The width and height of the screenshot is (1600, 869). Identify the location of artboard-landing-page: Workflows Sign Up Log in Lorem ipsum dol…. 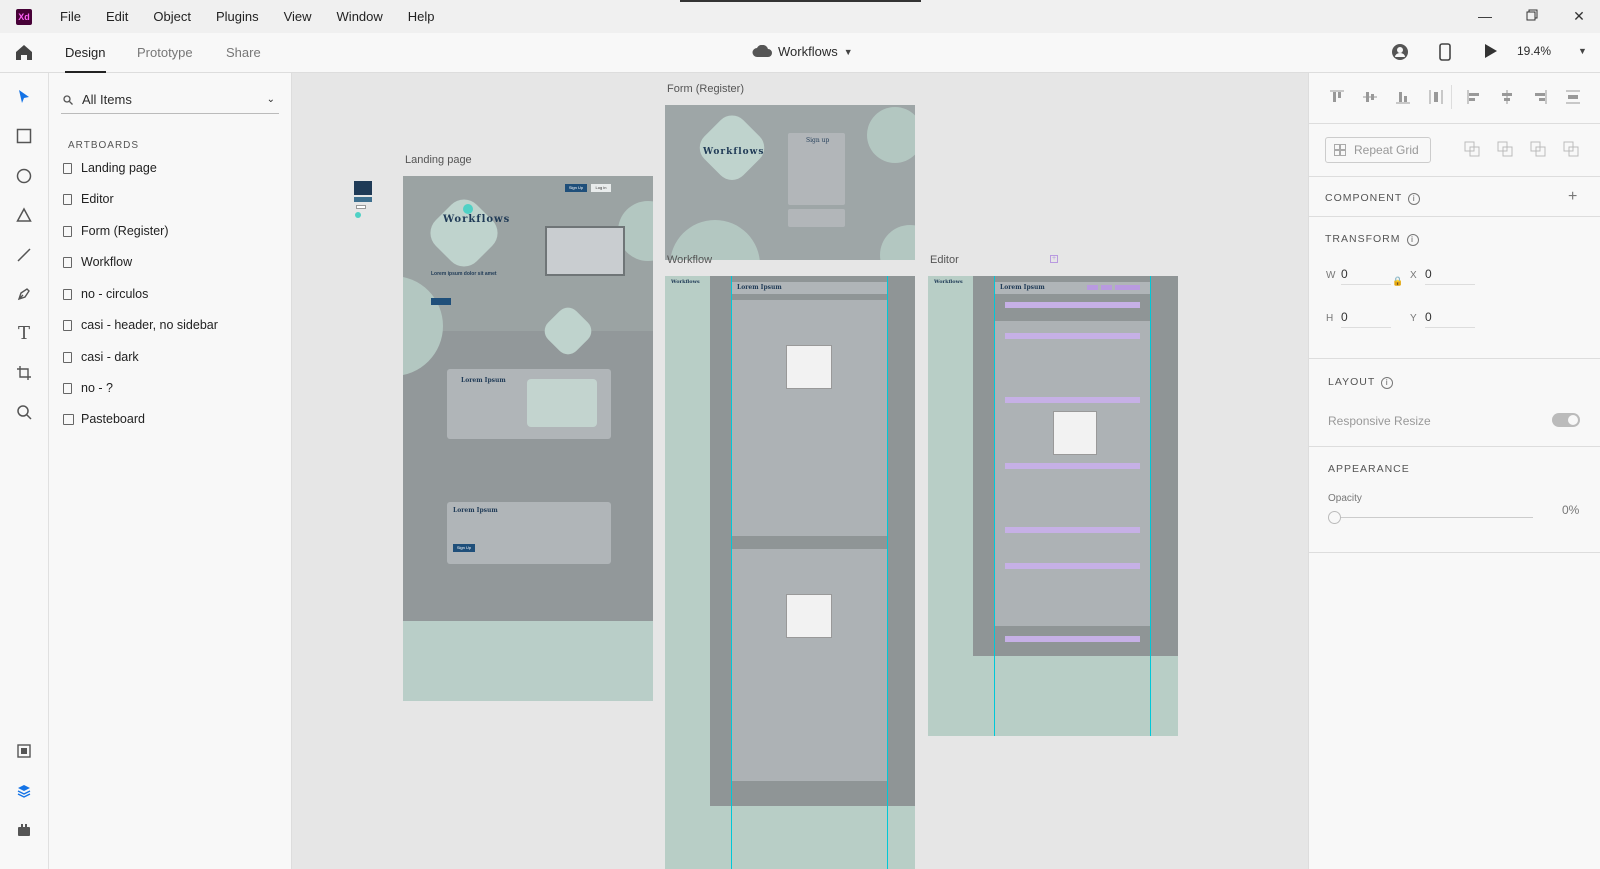
(528, 438).